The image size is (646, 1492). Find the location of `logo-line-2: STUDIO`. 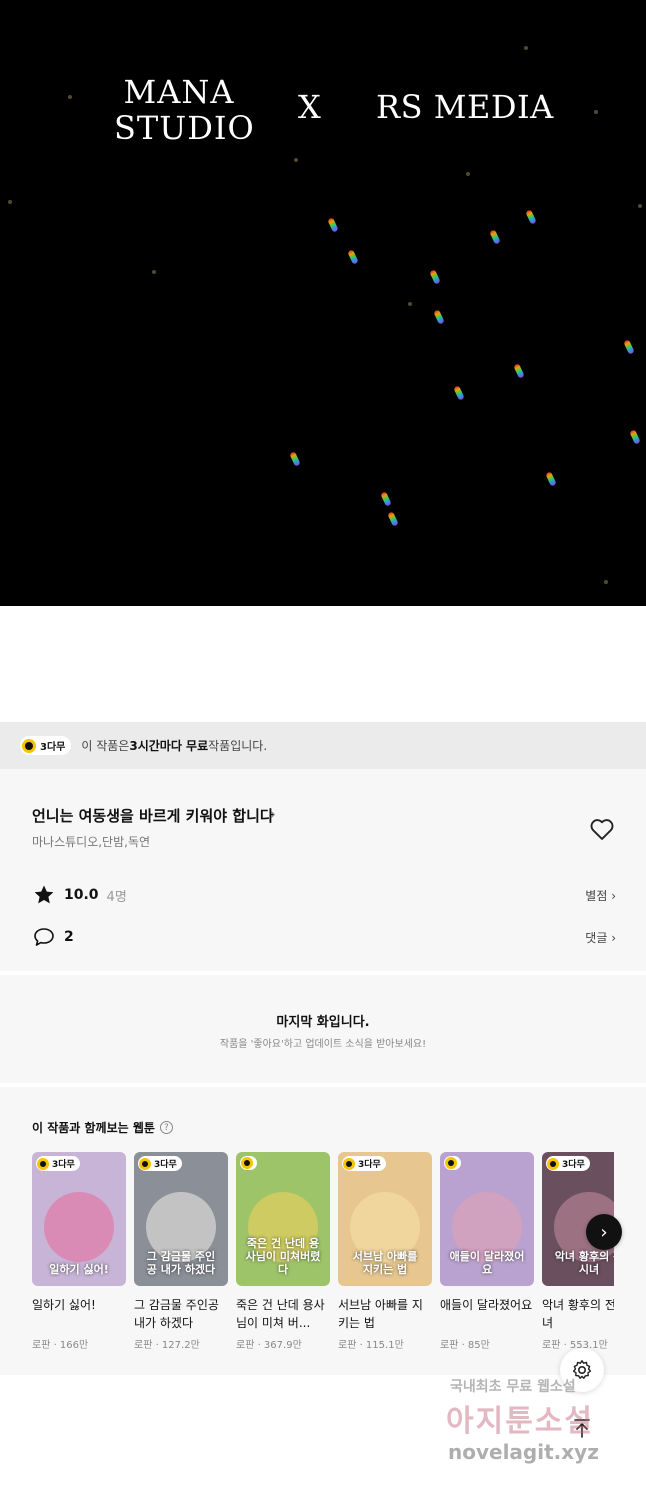

logo-line-2: STUDIO is located at coordinates (184, 128).